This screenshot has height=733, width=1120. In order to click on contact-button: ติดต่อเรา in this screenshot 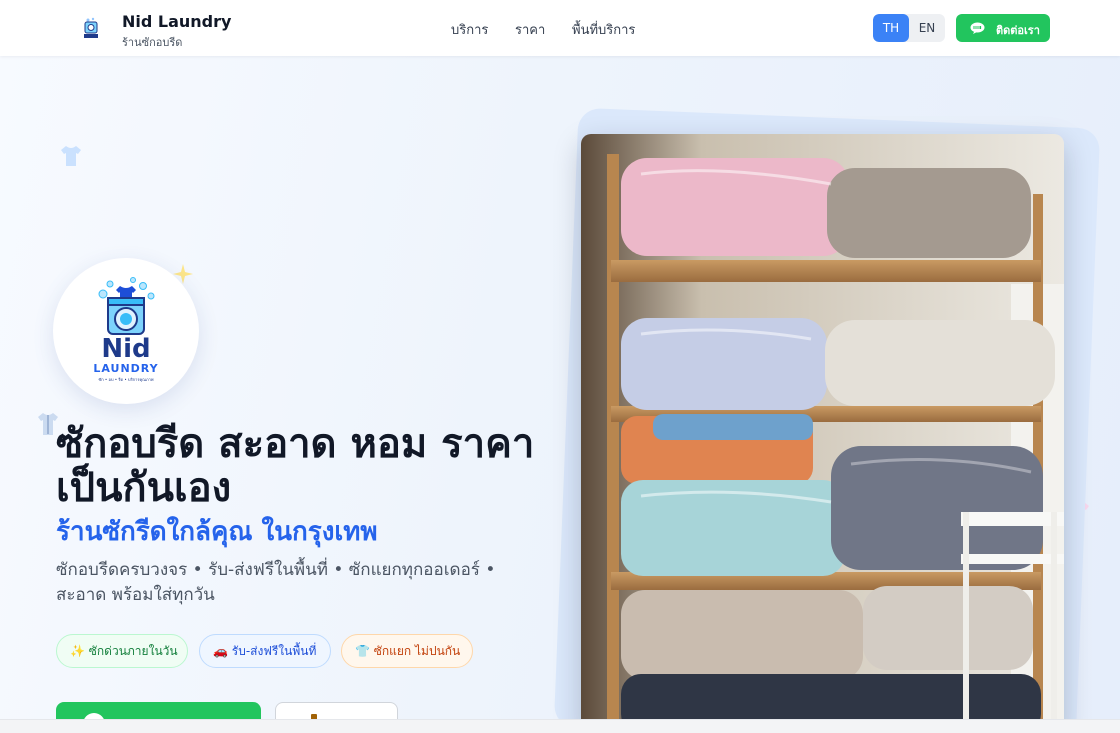, I will do `click(1003, 28)`.